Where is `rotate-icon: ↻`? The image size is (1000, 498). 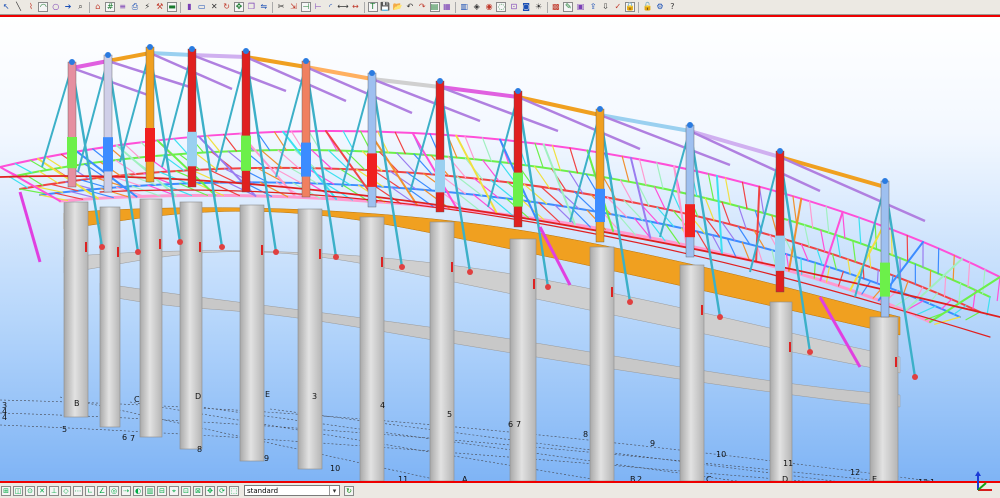 rotate-icon: ↻ is located at coordinates (227, 7).